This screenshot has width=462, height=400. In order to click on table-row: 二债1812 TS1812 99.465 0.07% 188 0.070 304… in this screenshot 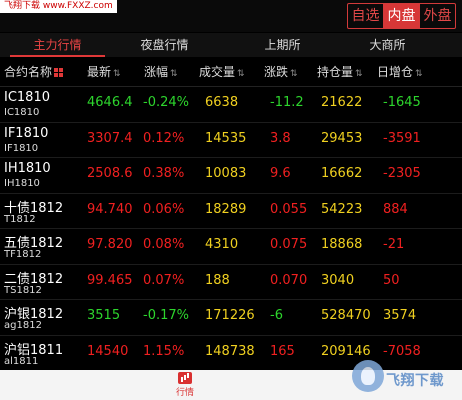, I will do `click(231, 282)`.